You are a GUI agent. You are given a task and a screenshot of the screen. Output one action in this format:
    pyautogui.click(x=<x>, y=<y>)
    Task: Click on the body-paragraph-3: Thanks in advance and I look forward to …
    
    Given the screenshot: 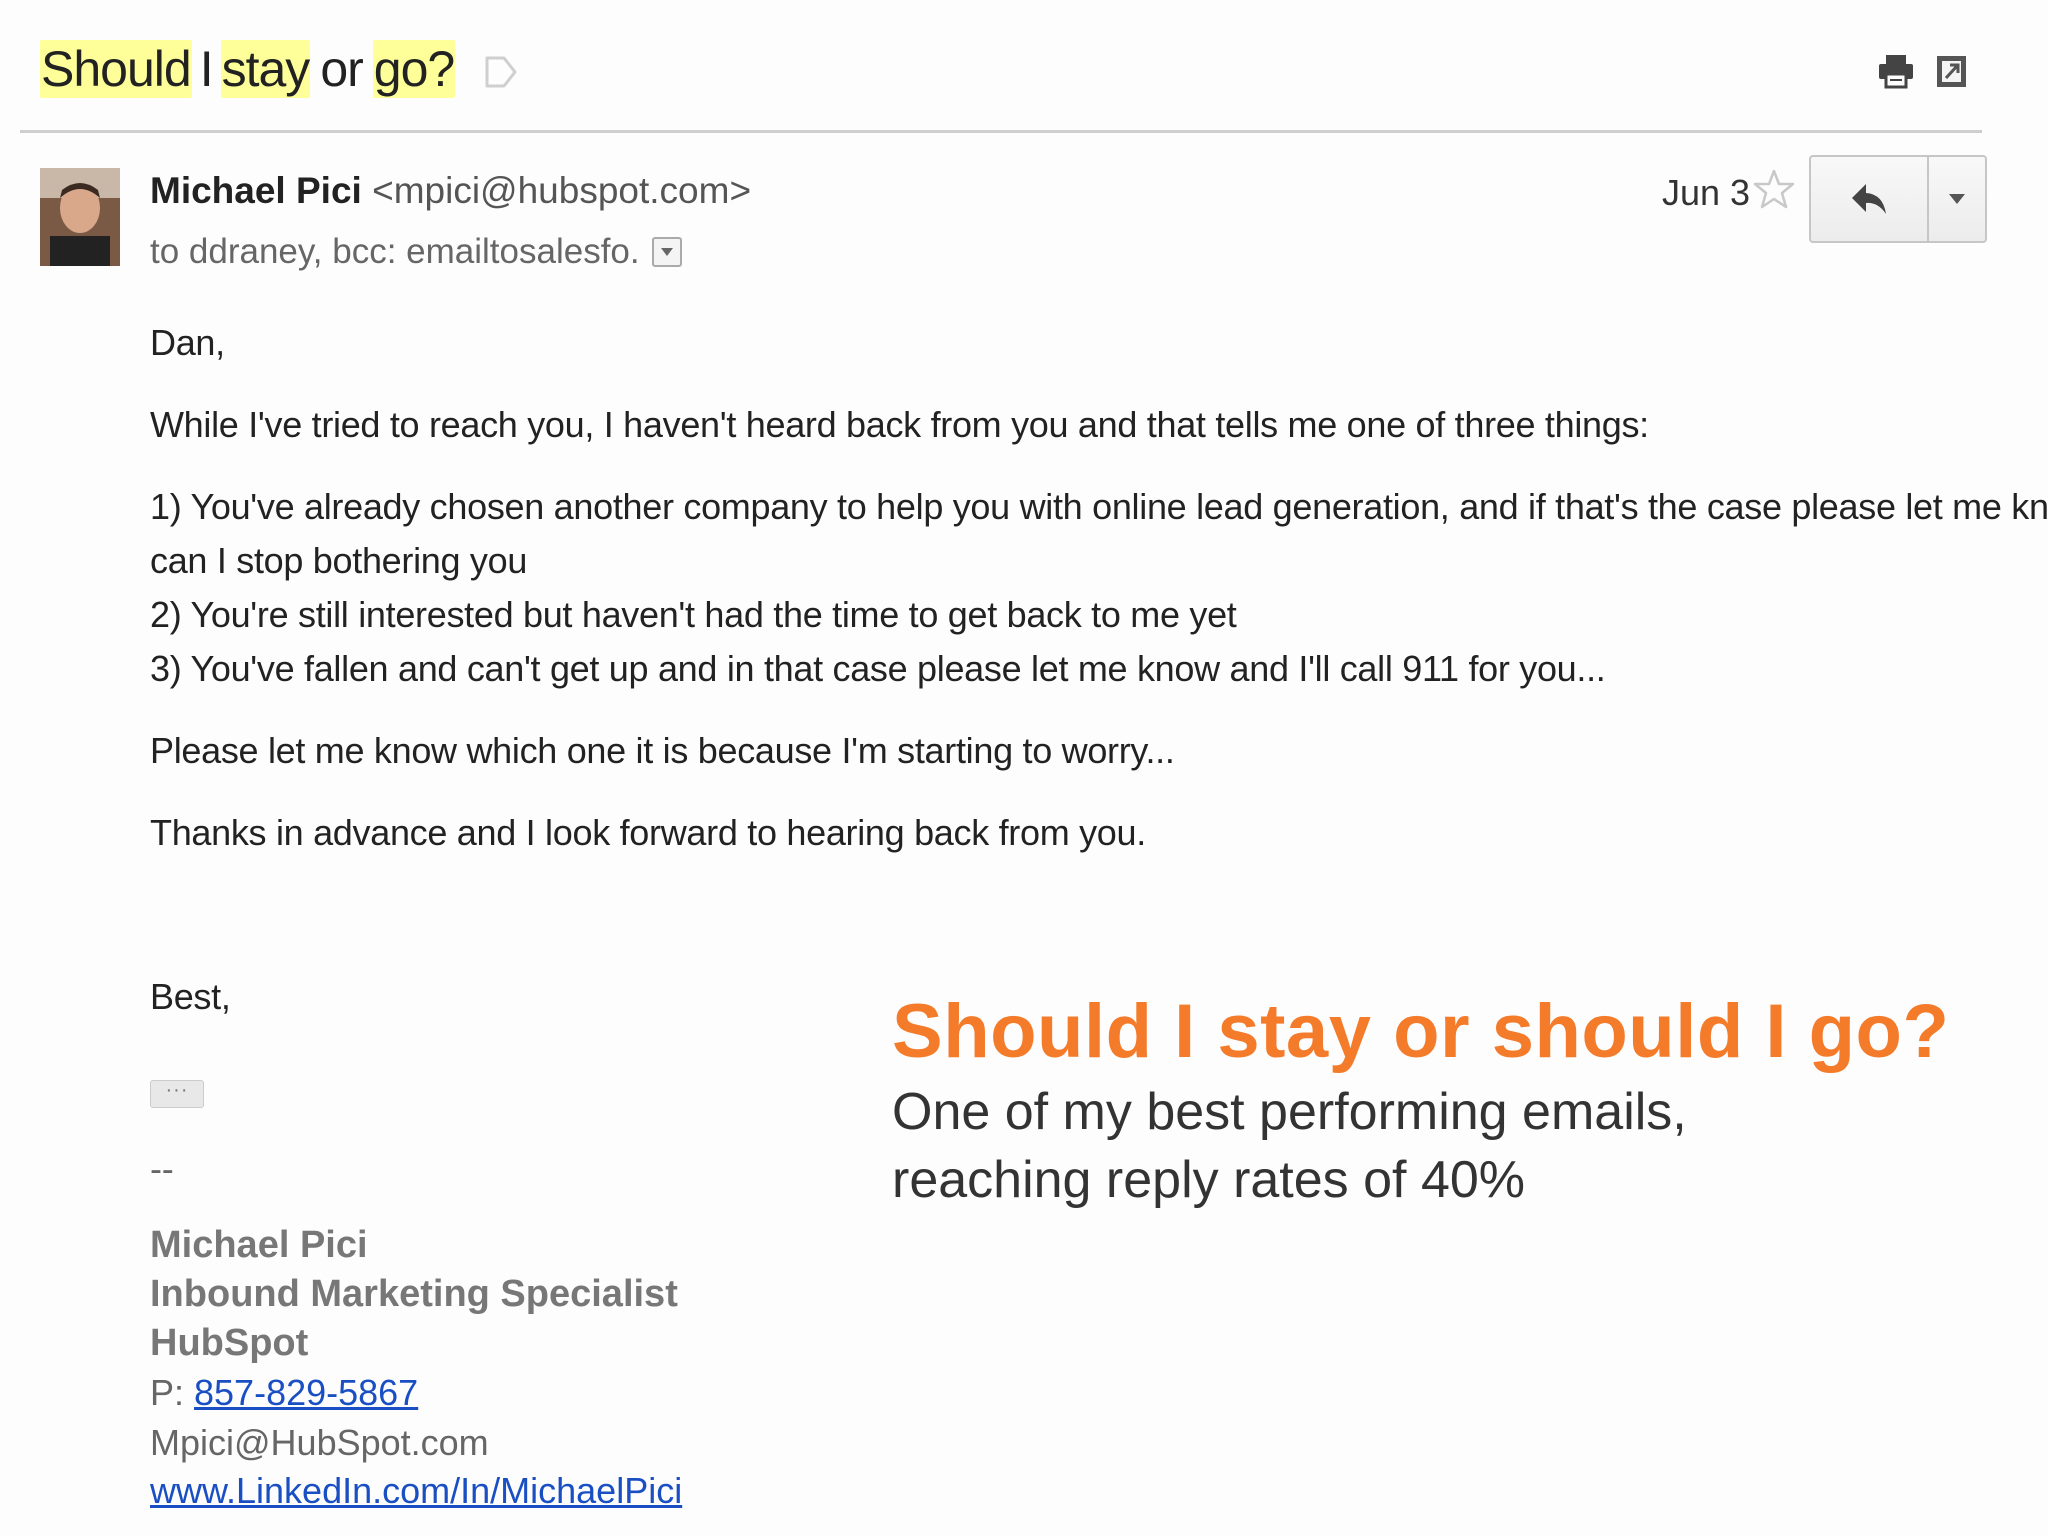 What is the action you would take?
    pyautogui.click(x=648, y=832)
    